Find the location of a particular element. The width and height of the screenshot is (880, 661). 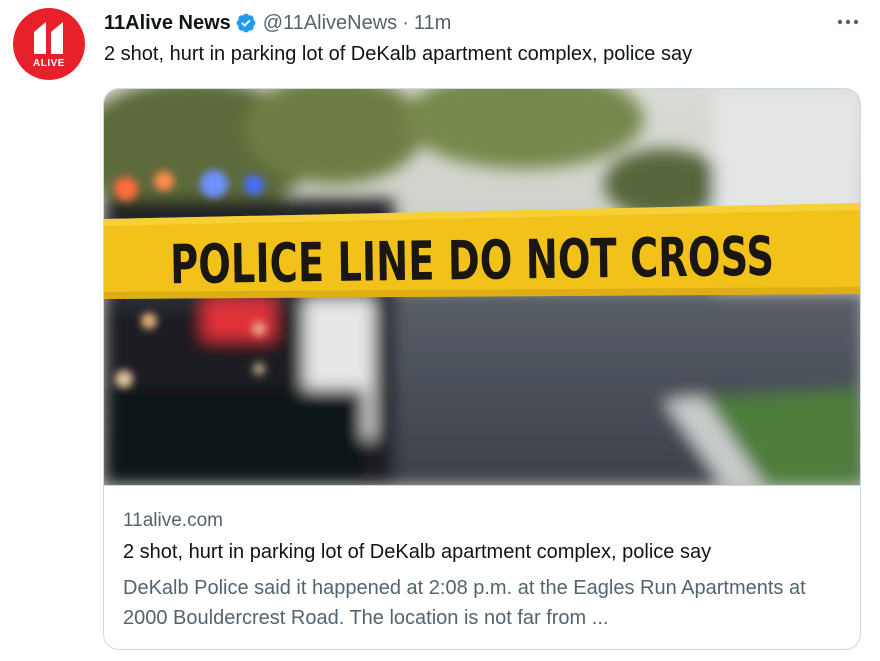

tape-text: POLICE LINE DO NOT CROSS is located at coordinates (472, 260).